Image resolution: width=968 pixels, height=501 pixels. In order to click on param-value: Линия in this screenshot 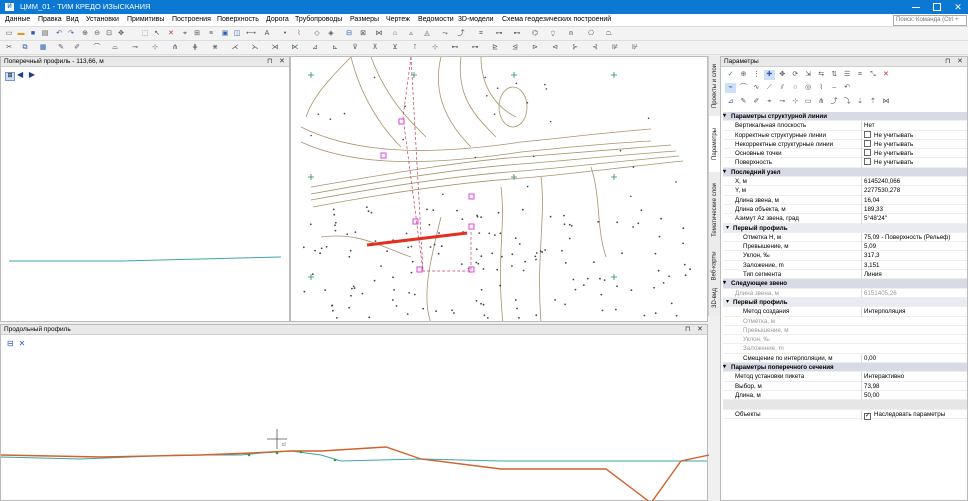, I will do `click(914, 275)`.